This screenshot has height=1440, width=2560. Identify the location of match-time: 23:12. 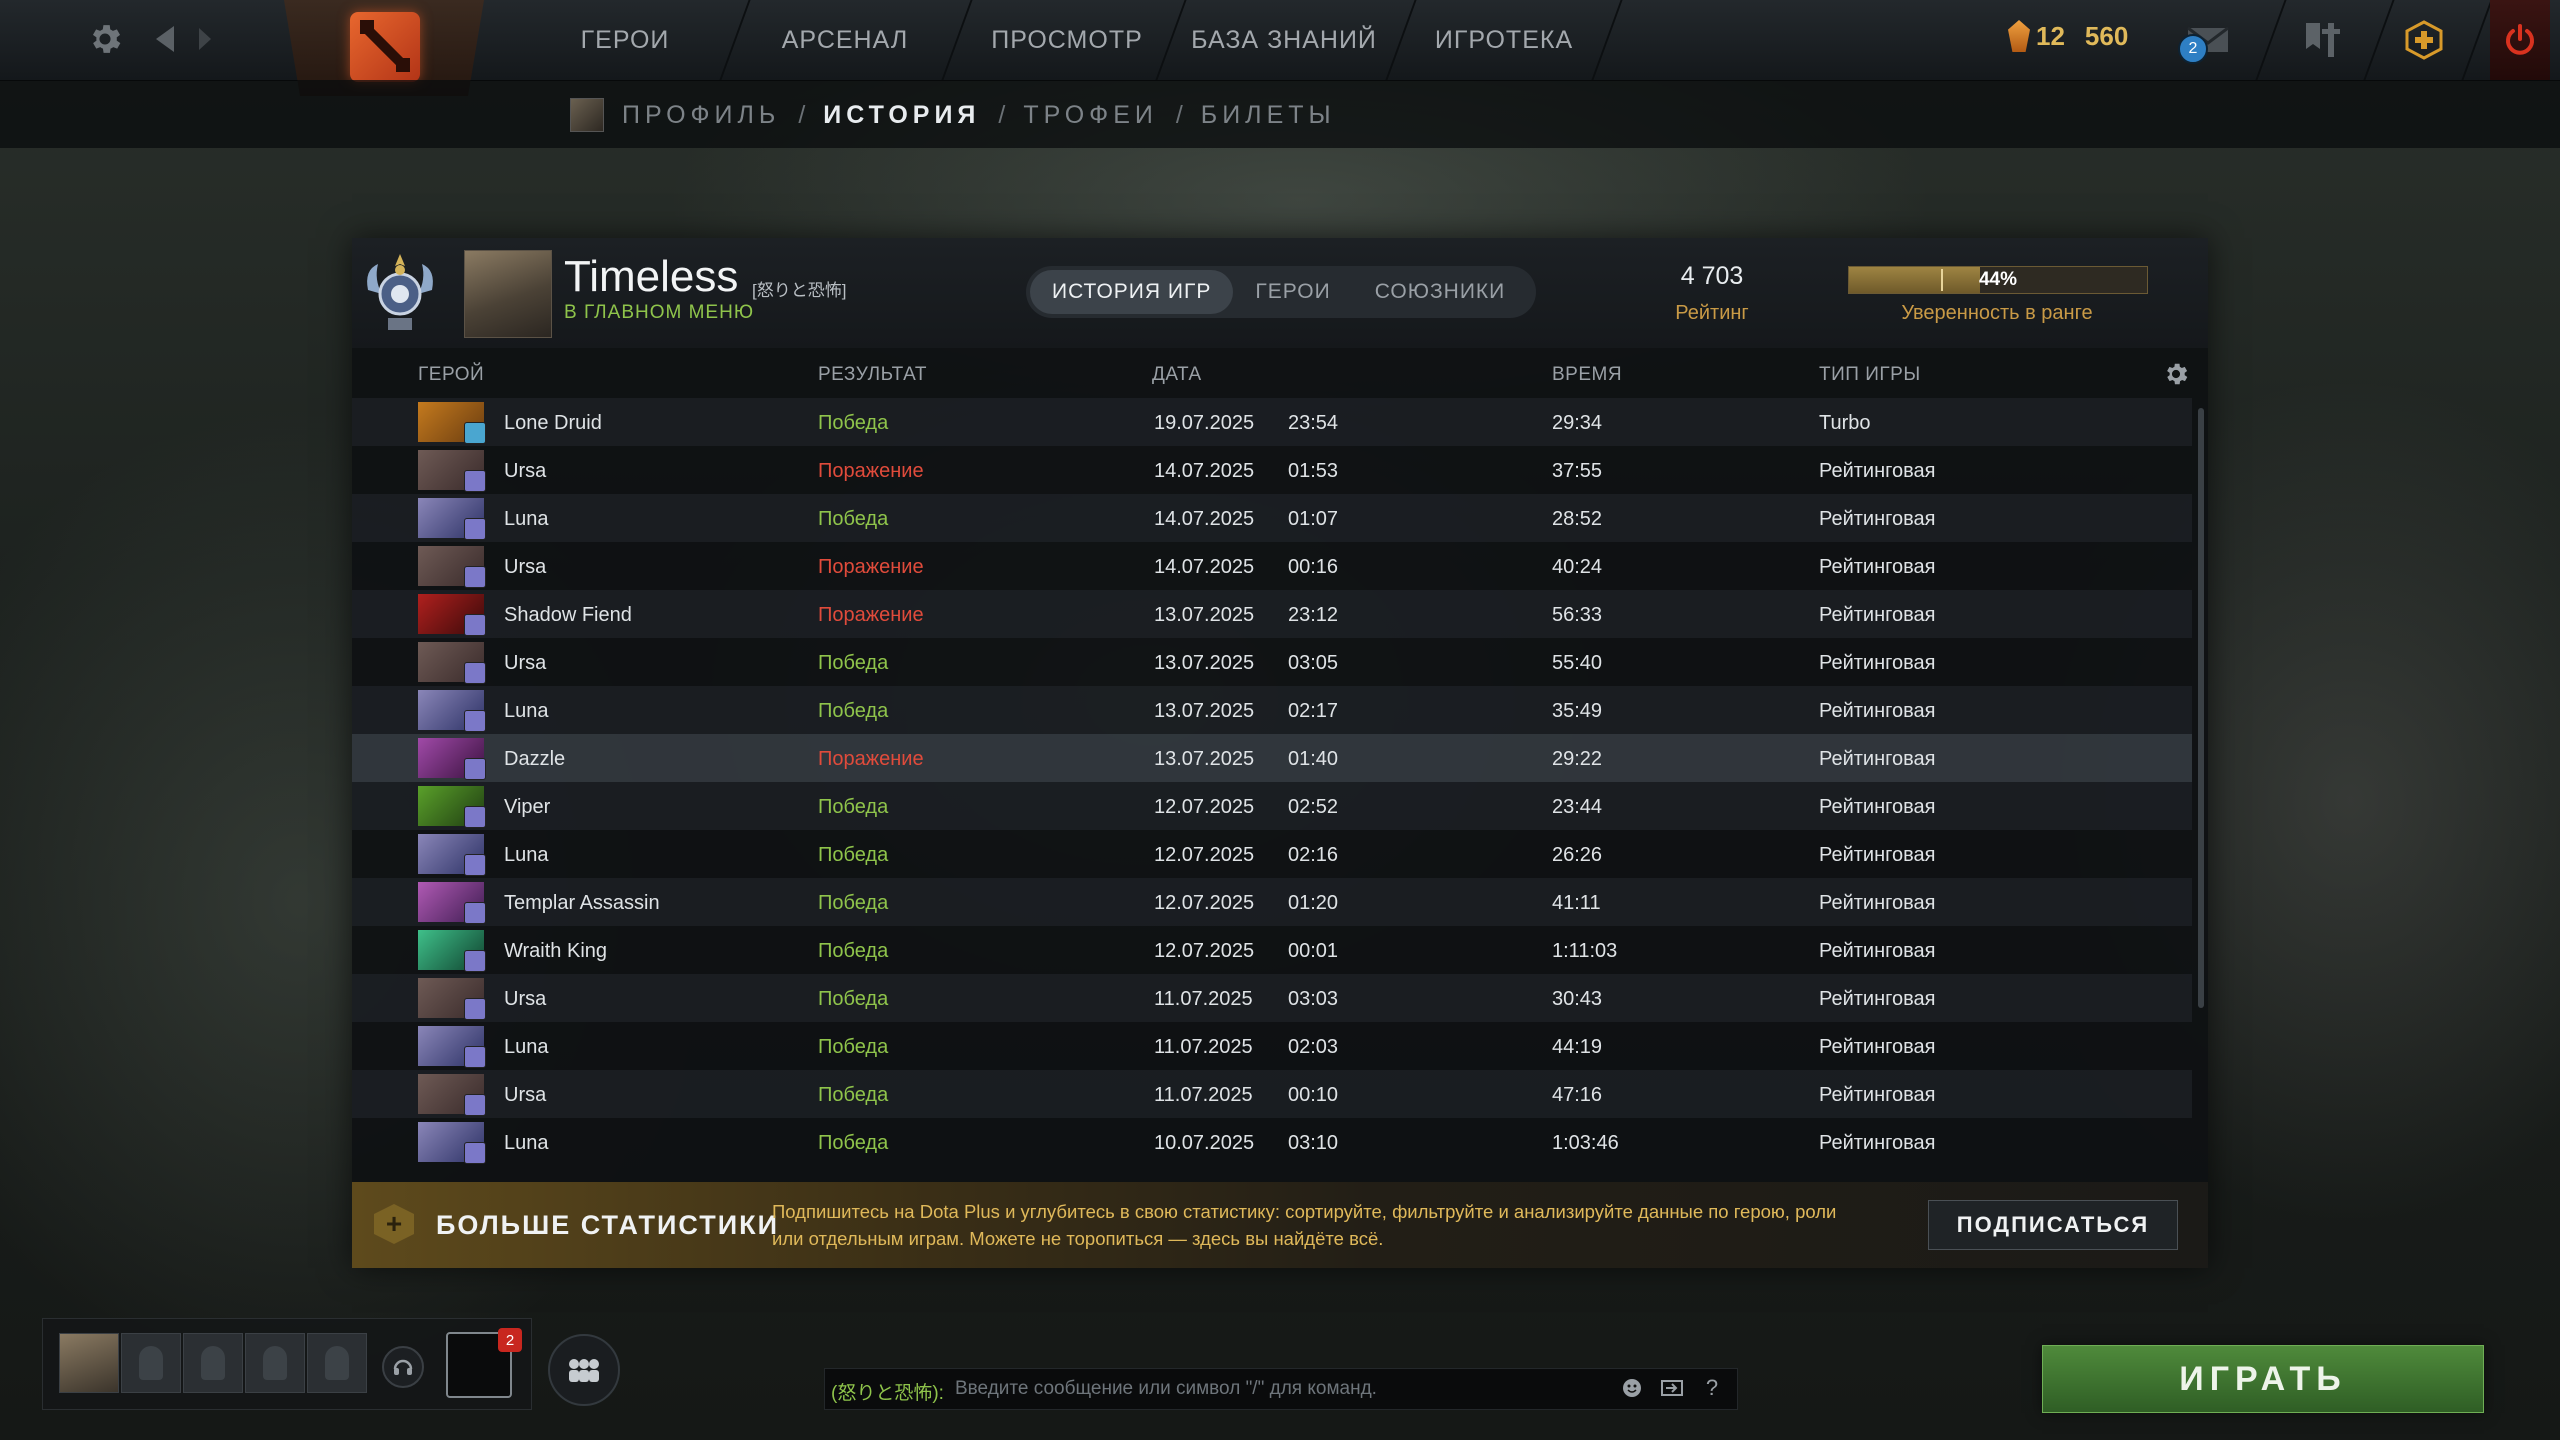
(1313, 615).